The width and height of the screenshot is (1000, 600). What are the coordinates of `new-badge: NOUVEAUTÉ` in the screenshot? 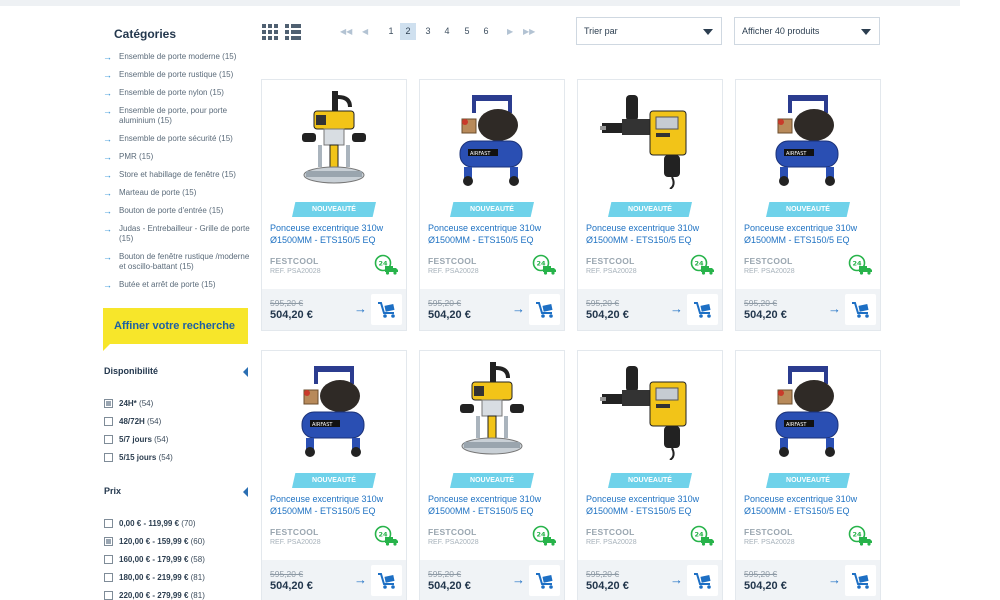 It's located at (492, 480).